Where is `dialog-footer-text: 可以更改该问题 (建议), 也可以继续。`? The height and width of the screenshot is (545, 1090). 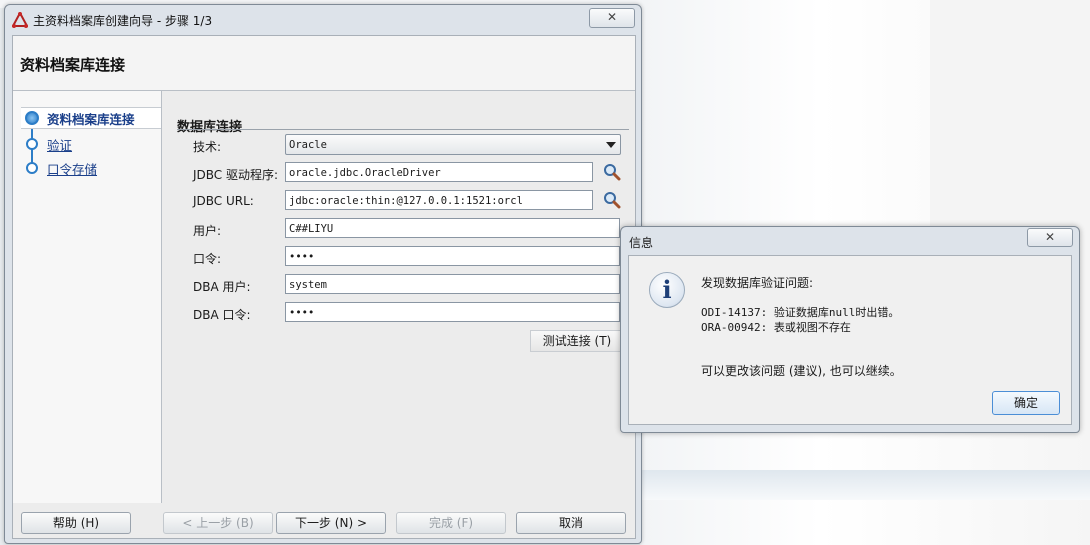 dialog-footer-text: 可以更改该问题 (建议), 也可以继续。 is located at coordinates (801, 371).